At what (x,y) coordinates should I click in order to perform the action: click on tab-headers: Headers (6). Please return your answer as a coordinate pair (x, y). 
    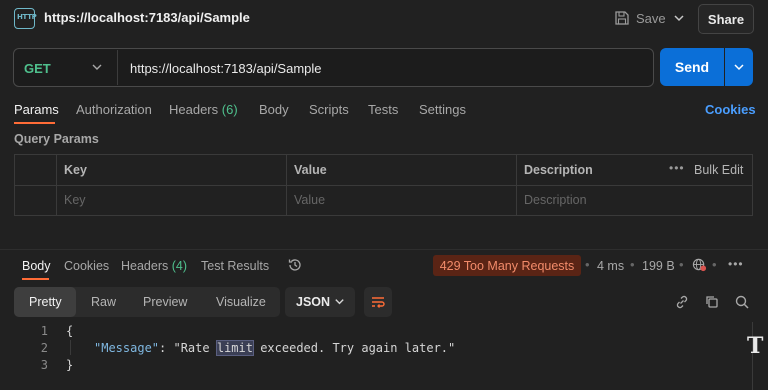
    Looking at the image, I should click on (203, 109).